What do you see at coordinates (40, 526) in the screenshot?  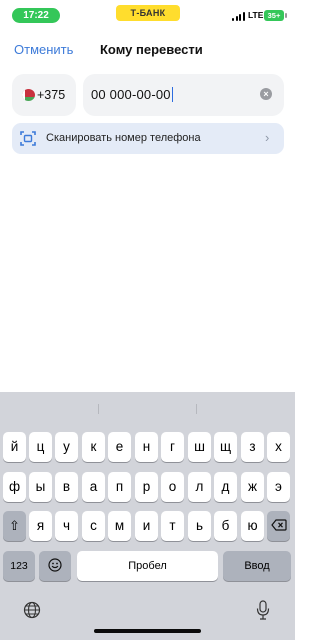 I see `key: я` at bounding box center [40, 526].